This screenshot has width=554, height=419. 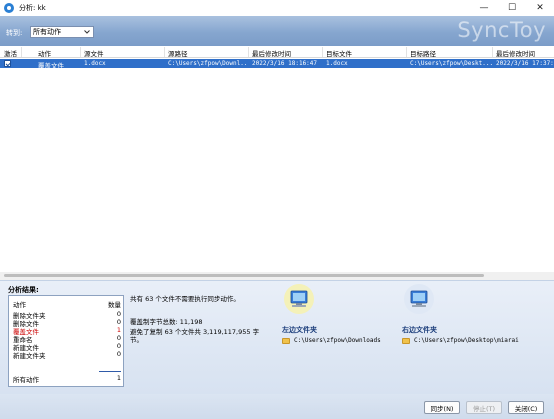 I want to click on row-source-file: 1.docx, so click(x=95, y=63).